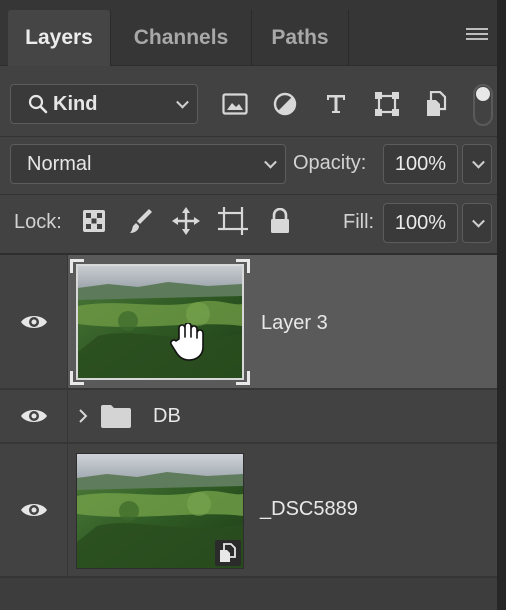  What do you see at coordinates (75, 103) in the screenshot?
I see `filter-kind-label: Kind` at bounding box center [75, 103].